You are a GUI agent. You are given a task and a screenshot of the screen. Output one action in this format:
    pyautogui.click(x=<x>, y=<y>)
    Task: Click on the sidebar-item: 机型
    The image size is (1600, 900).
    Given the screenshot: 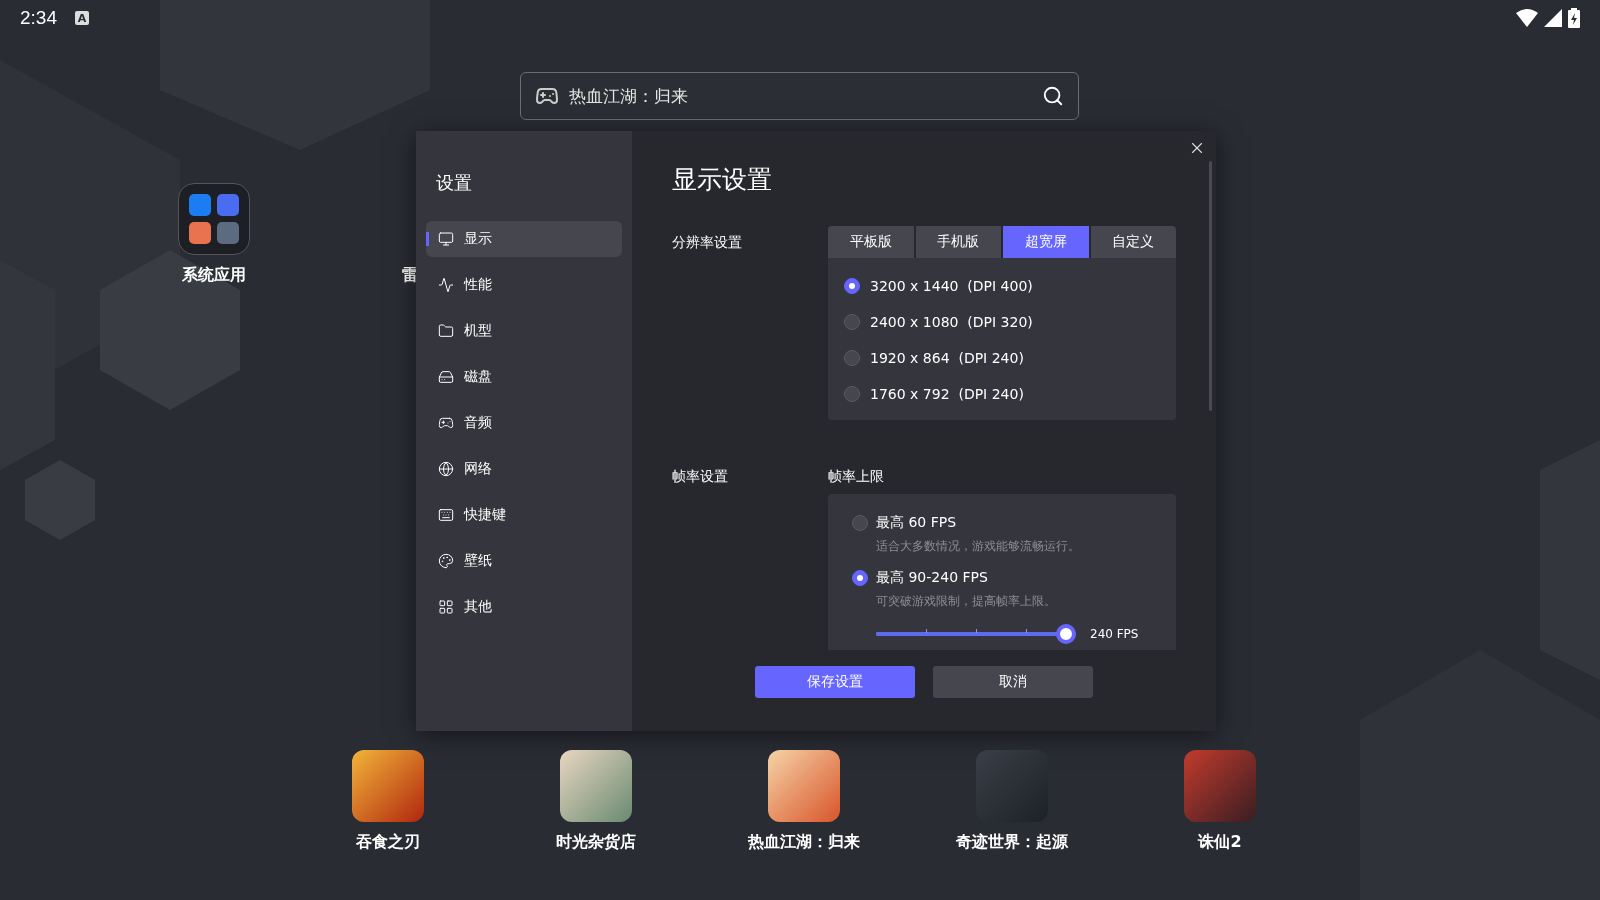 What is the action you would take?
    pyautogui.click(x=524, y=331)
    